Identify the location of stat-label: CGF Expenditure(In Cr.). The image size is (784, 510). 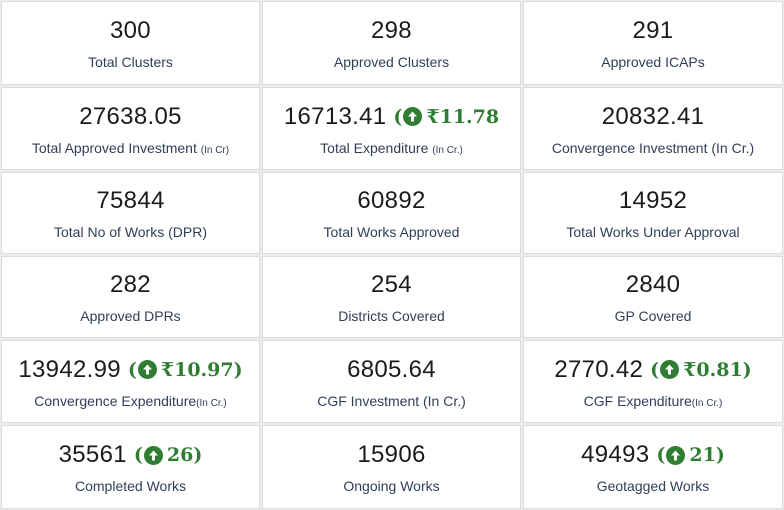
(653, 400).